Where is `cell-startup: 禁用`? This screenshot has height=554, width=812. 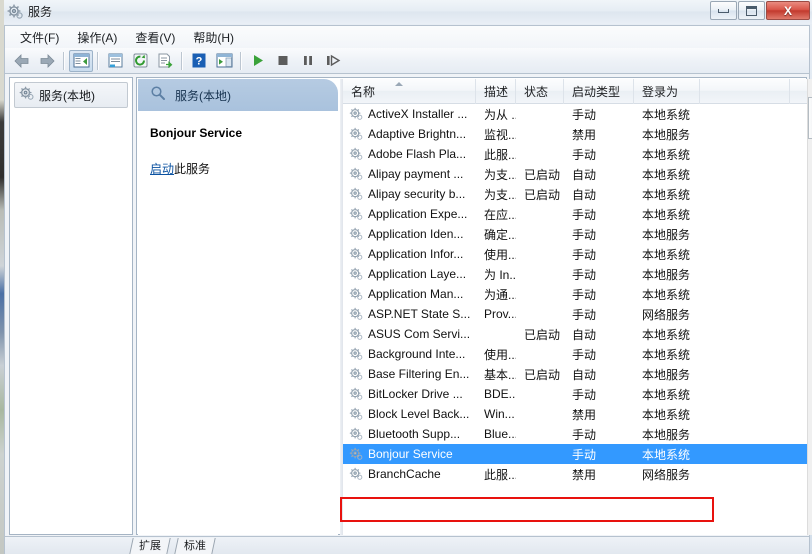
cell-startup: 禁用 is located at coordinates (599, 474).